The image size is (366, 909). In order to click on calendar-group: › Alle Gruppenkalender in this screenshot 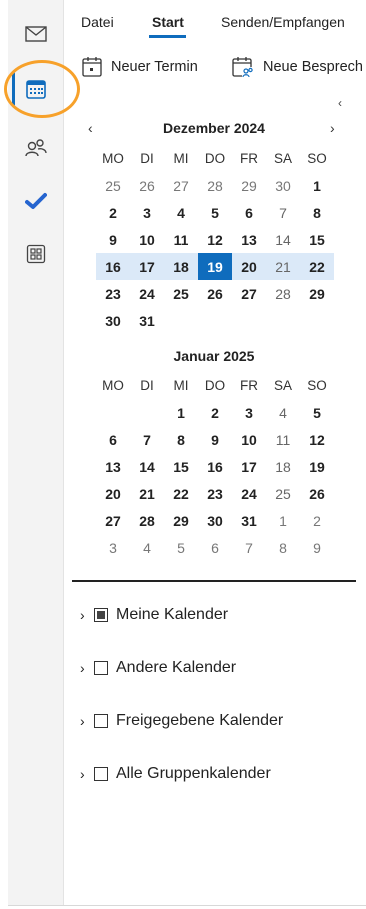, I will do `click(175, 774)`.